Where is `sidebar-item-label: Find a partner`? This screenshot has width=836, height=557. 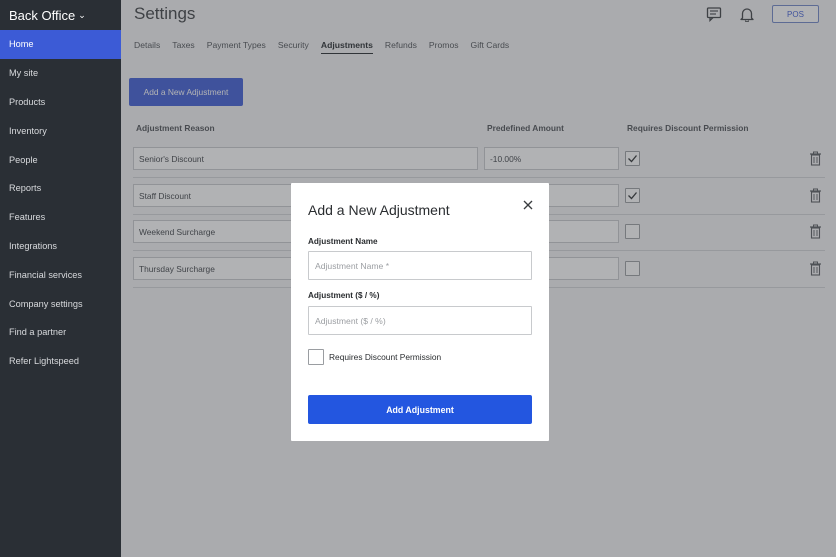
sidebar-item-label: Find a partner is located at coordinates (38, 332).